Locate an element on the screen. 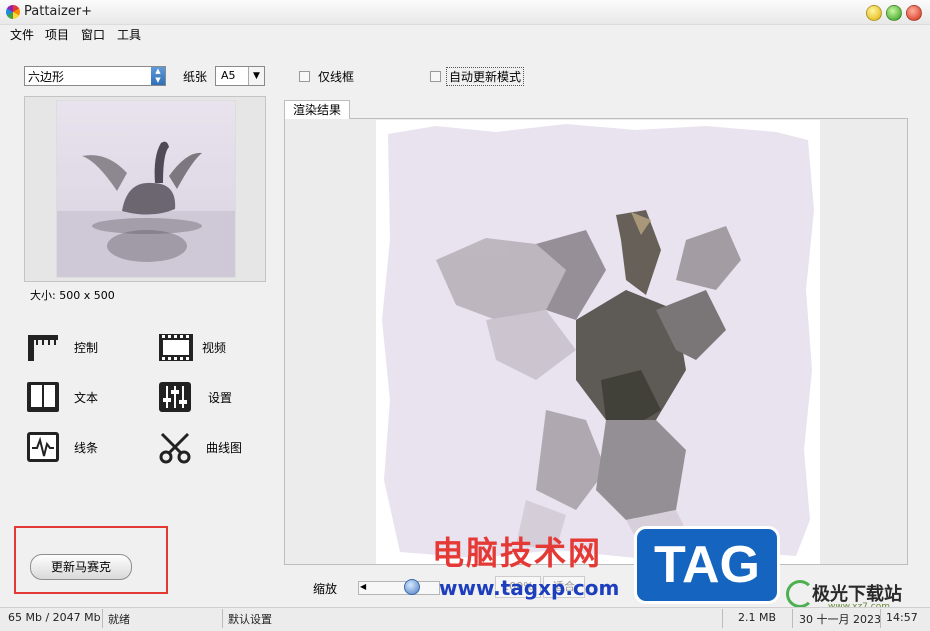  menu-tools: 工具 is located at coordinates (129, 34).